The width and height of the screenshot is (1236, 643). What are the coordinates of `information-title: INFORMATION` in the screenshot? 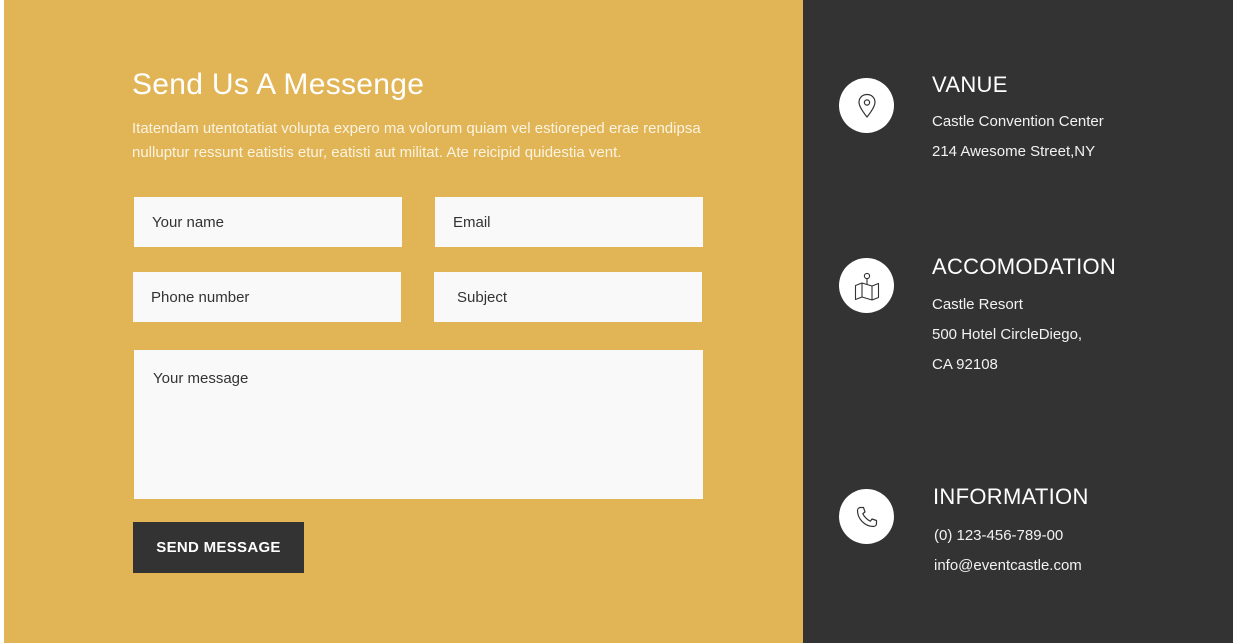 It's located at (1011, 496).